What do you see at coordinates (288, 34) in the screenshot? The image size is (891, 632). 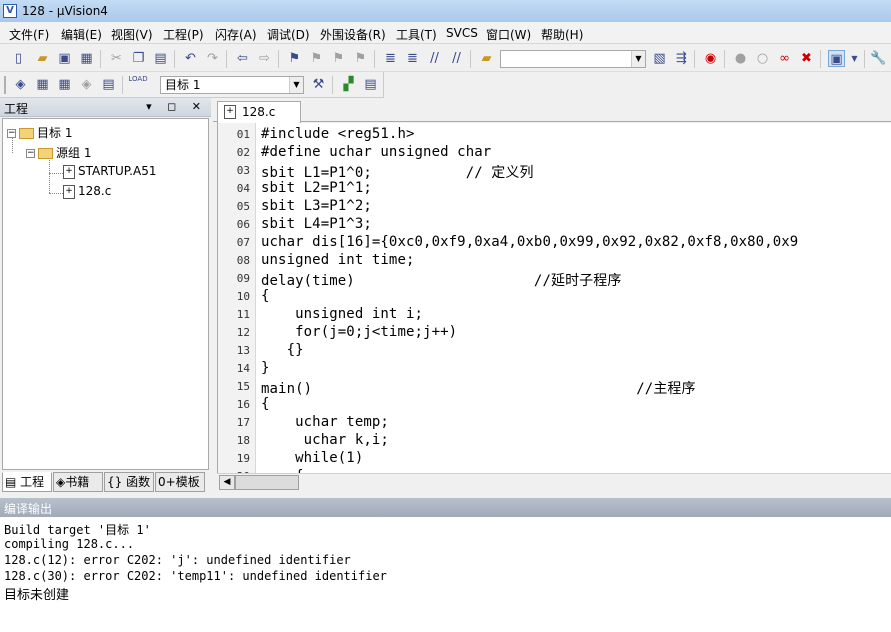 I see `menu-debug: 调试(D)` at bounding box center [288, 34].